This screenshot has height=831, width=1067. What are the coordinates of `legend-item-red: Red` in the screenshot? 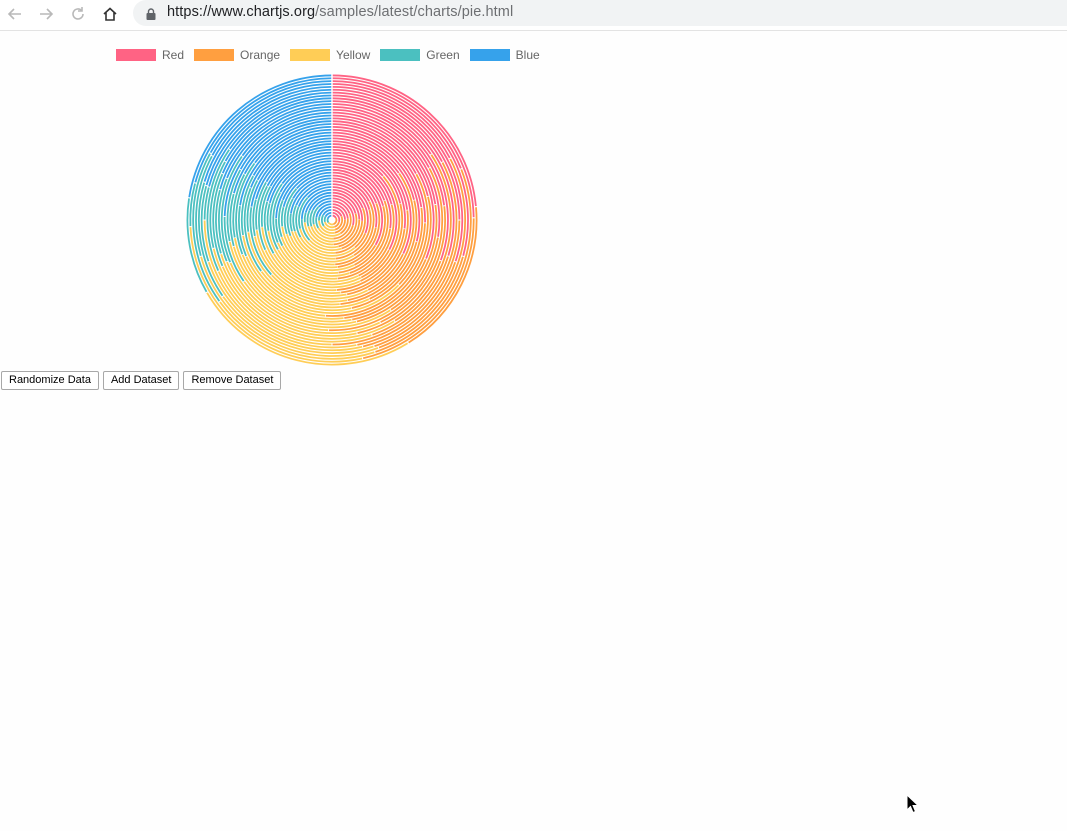 It's located at (150, 55).